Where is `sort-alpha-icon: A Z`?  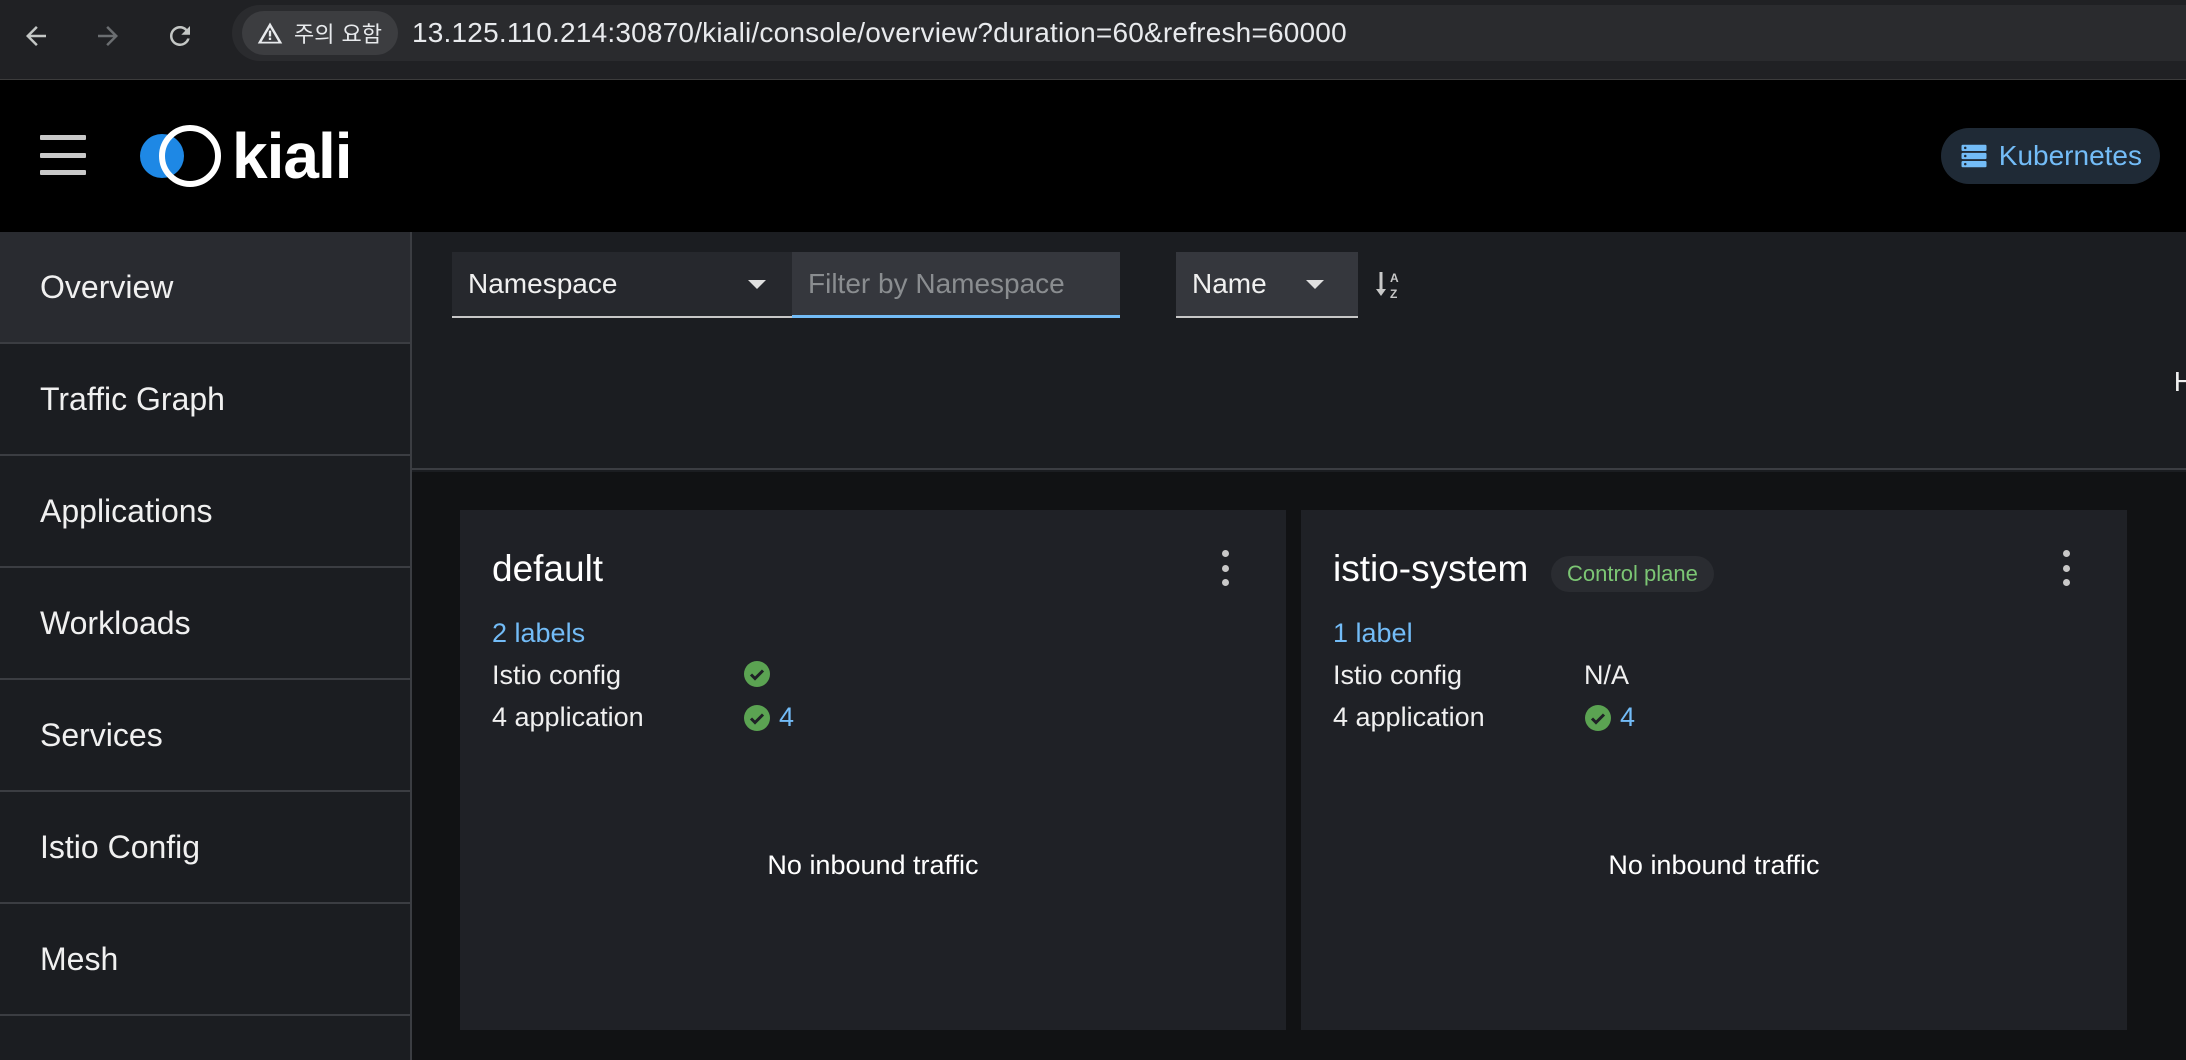
sort-alpha-icon: A Z is located at coordinates (1387, 286).